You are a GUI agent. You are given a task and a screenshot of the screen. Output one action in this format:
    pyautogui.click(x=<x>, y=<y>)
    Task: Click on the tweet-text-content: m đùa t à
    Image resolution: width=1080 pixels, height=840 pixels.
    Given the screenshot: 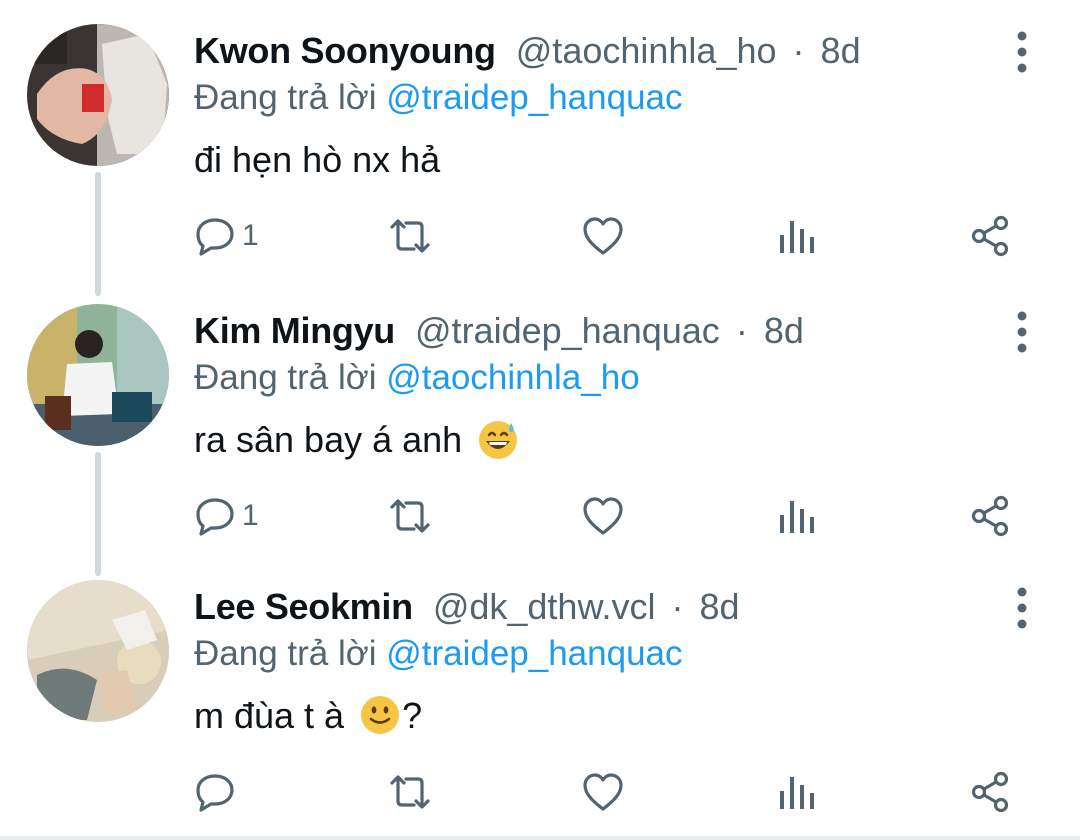 What is the action you would take?
    pyautogui.click(x=269, y=715)
    